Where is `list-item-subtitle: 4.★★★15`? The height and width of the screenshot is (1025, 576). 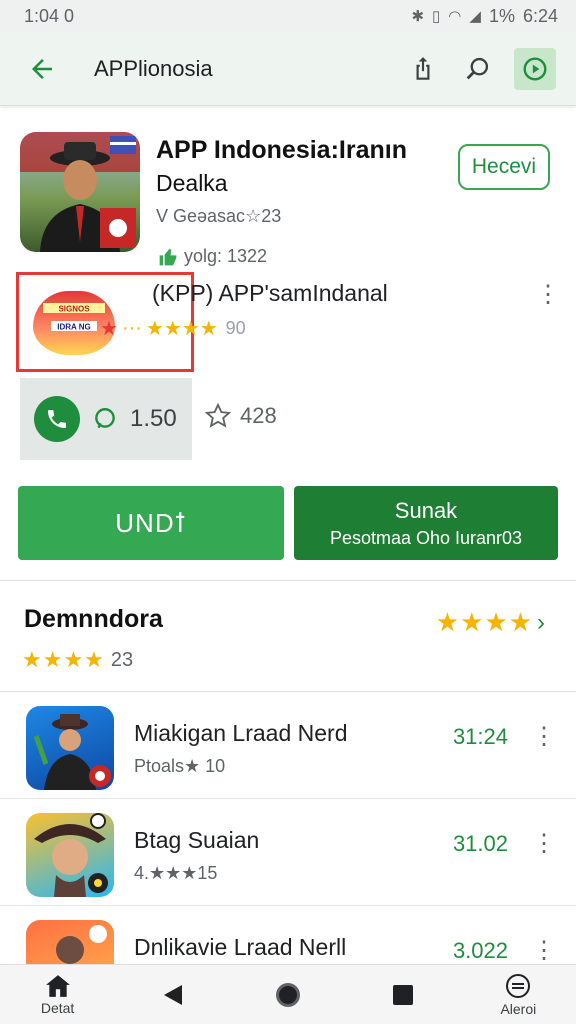 list-item-subtitle: 4.★★★15 is located at coordinates (175, 873).